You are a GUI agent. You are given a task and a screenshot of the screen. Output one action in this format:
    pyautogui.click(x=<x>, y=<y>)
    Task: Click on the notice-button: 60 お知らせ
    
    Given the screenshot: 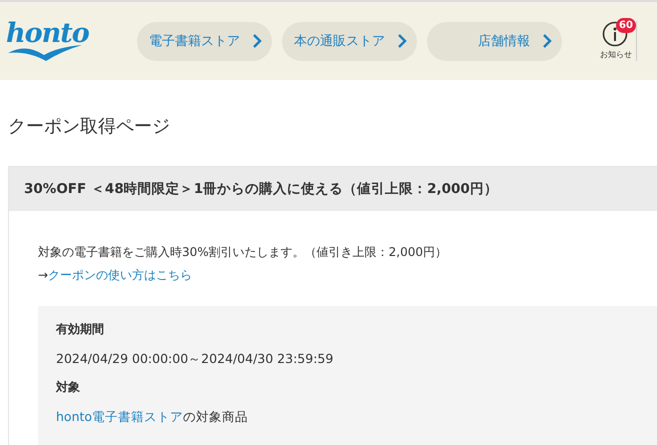 What is the action you would take?
    pyautogui.click(x=618, y=41)
    